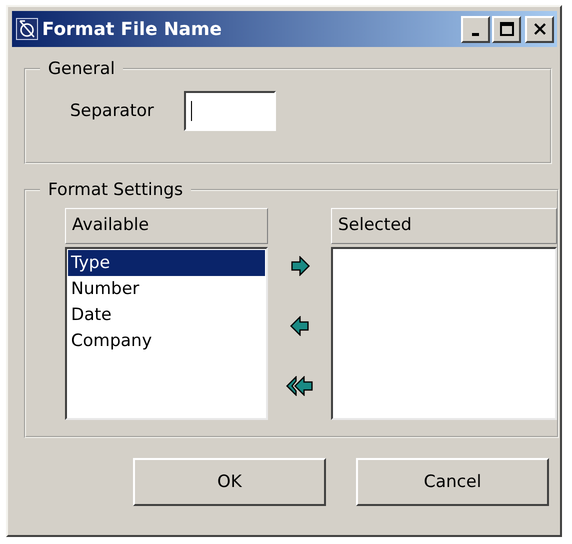  What do you see at coordinates (230, 111) in the screenshot?
I see `separator-field` at bounding box center [230, 111].